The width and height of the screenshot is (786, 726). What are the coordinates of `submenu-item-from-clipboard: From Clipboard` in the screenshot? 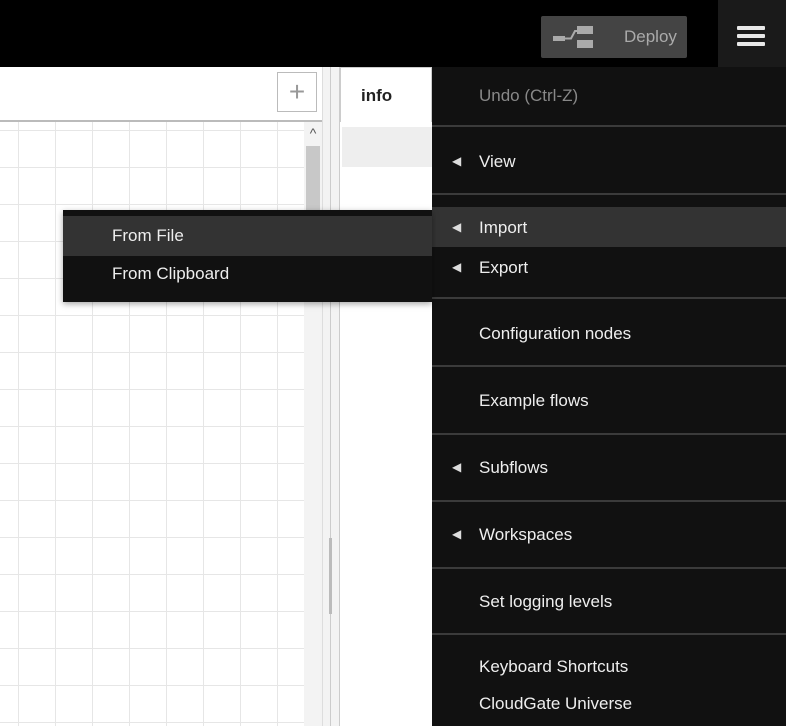 It's located at (247, 276).